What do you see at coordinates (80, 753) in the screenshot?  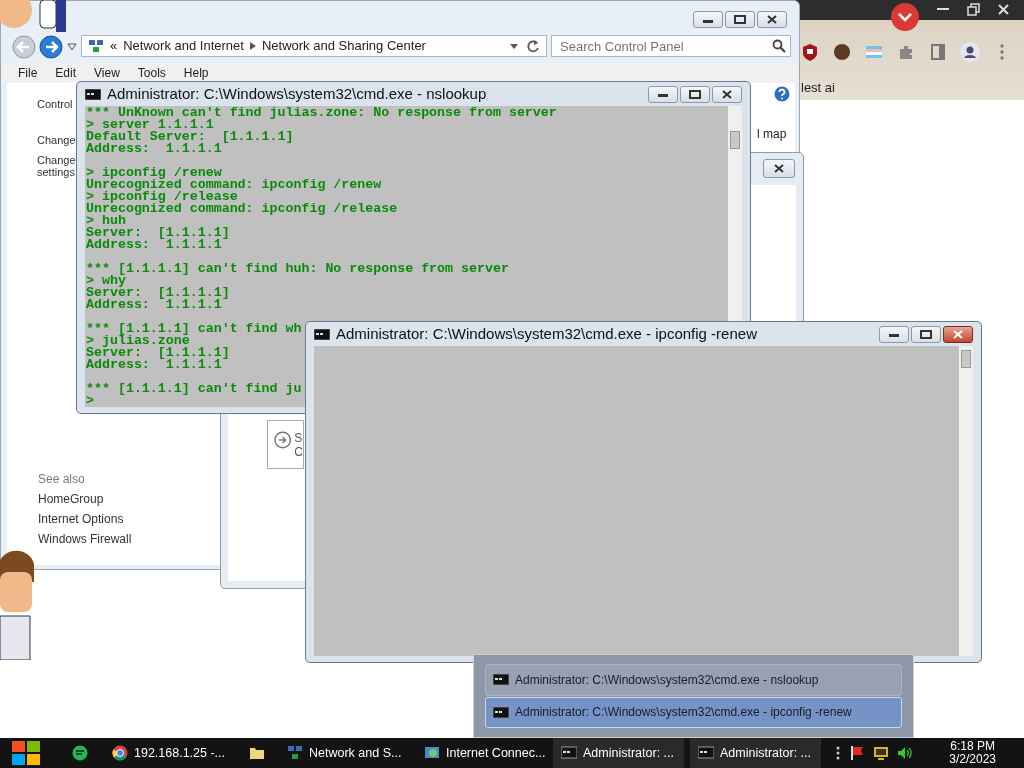 I see `chat-icon` at bounding box center [80, 753].